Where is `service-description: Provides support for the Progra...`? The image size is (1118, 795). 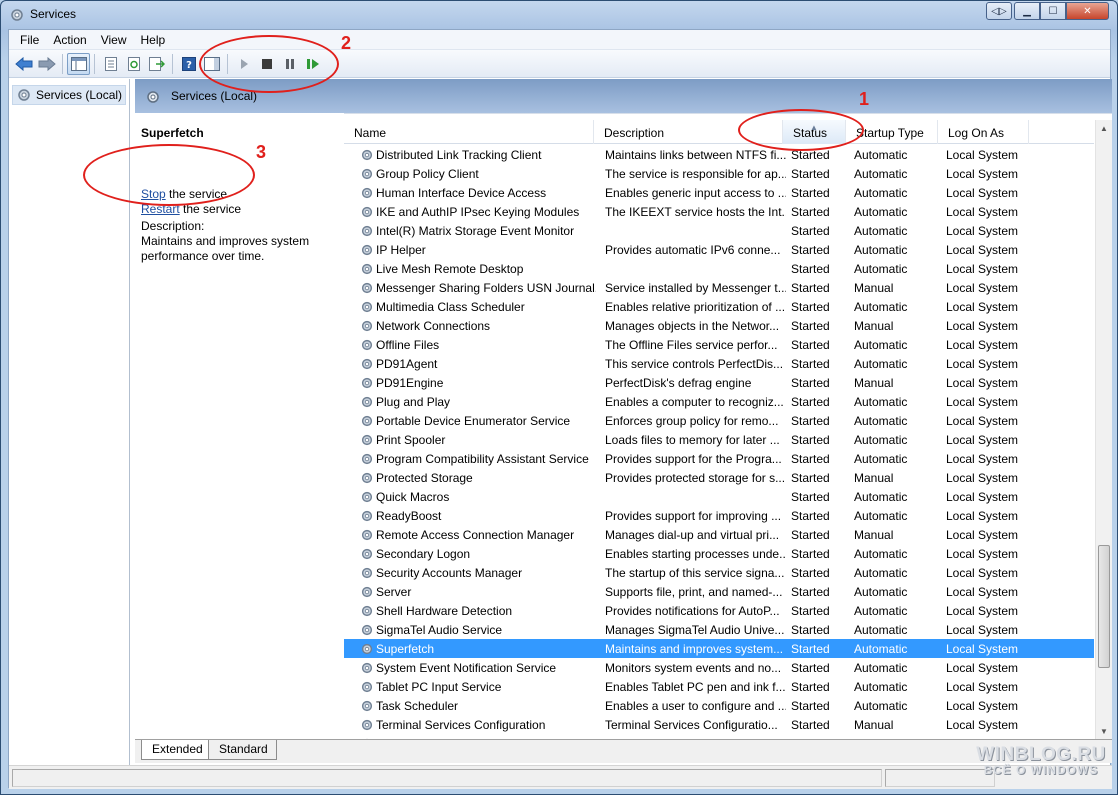
service-description: Provides support for the Progra... is located at coordinates (693, 458).